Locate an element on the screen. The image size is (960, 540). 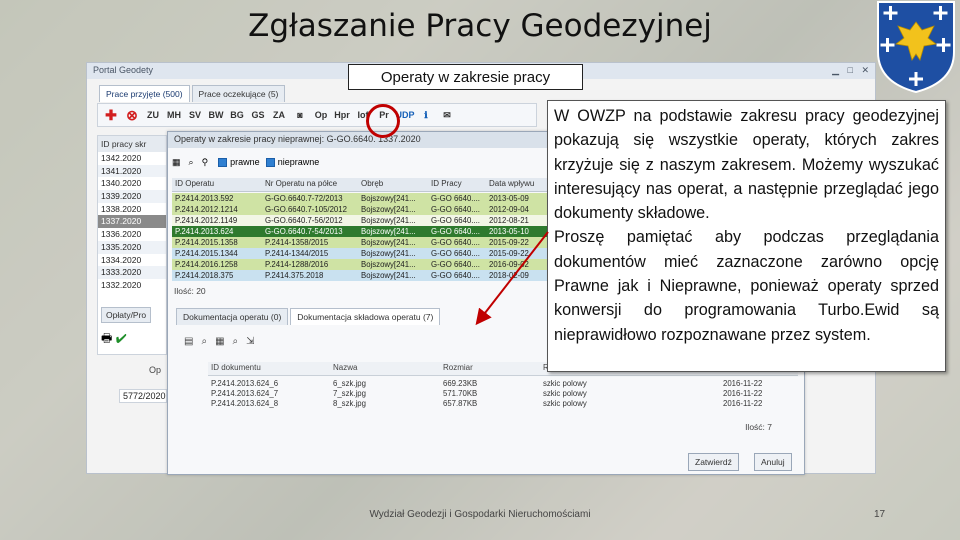
table-cell: 571.70KB is located at coordinates (460, 393).